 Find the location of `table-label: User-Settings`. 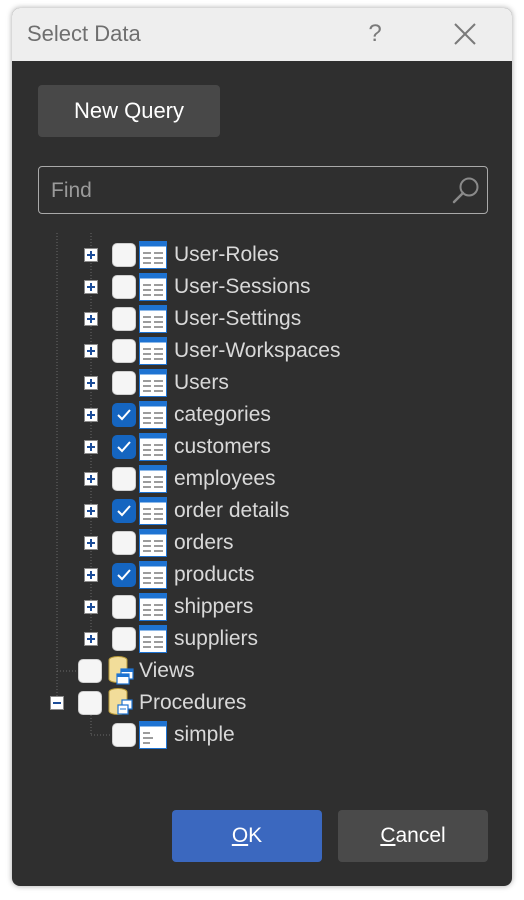

table-label: User-Settings is located at coordinates (238, 318).